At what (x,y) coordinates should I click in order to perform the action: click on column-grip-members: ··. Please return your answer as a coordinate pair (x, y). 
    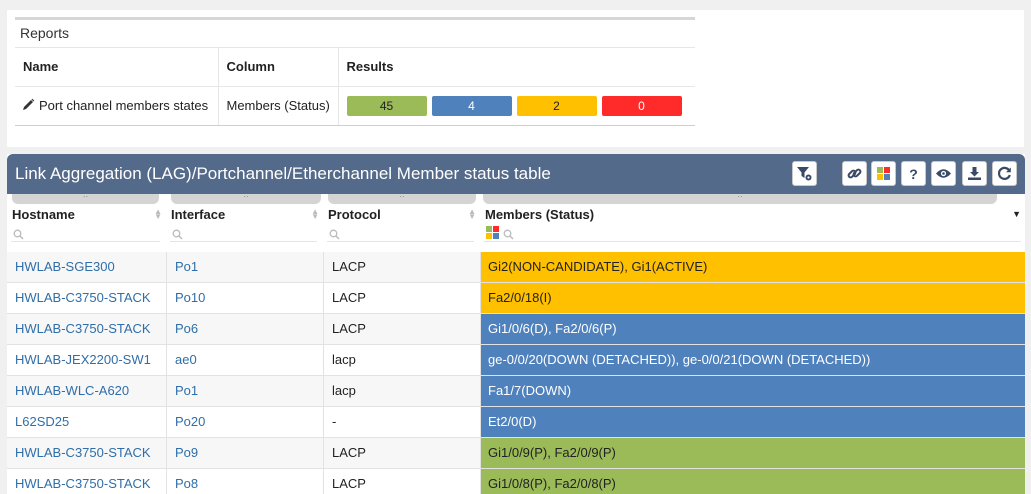
    Looking at the image, I should click on (740, 198).